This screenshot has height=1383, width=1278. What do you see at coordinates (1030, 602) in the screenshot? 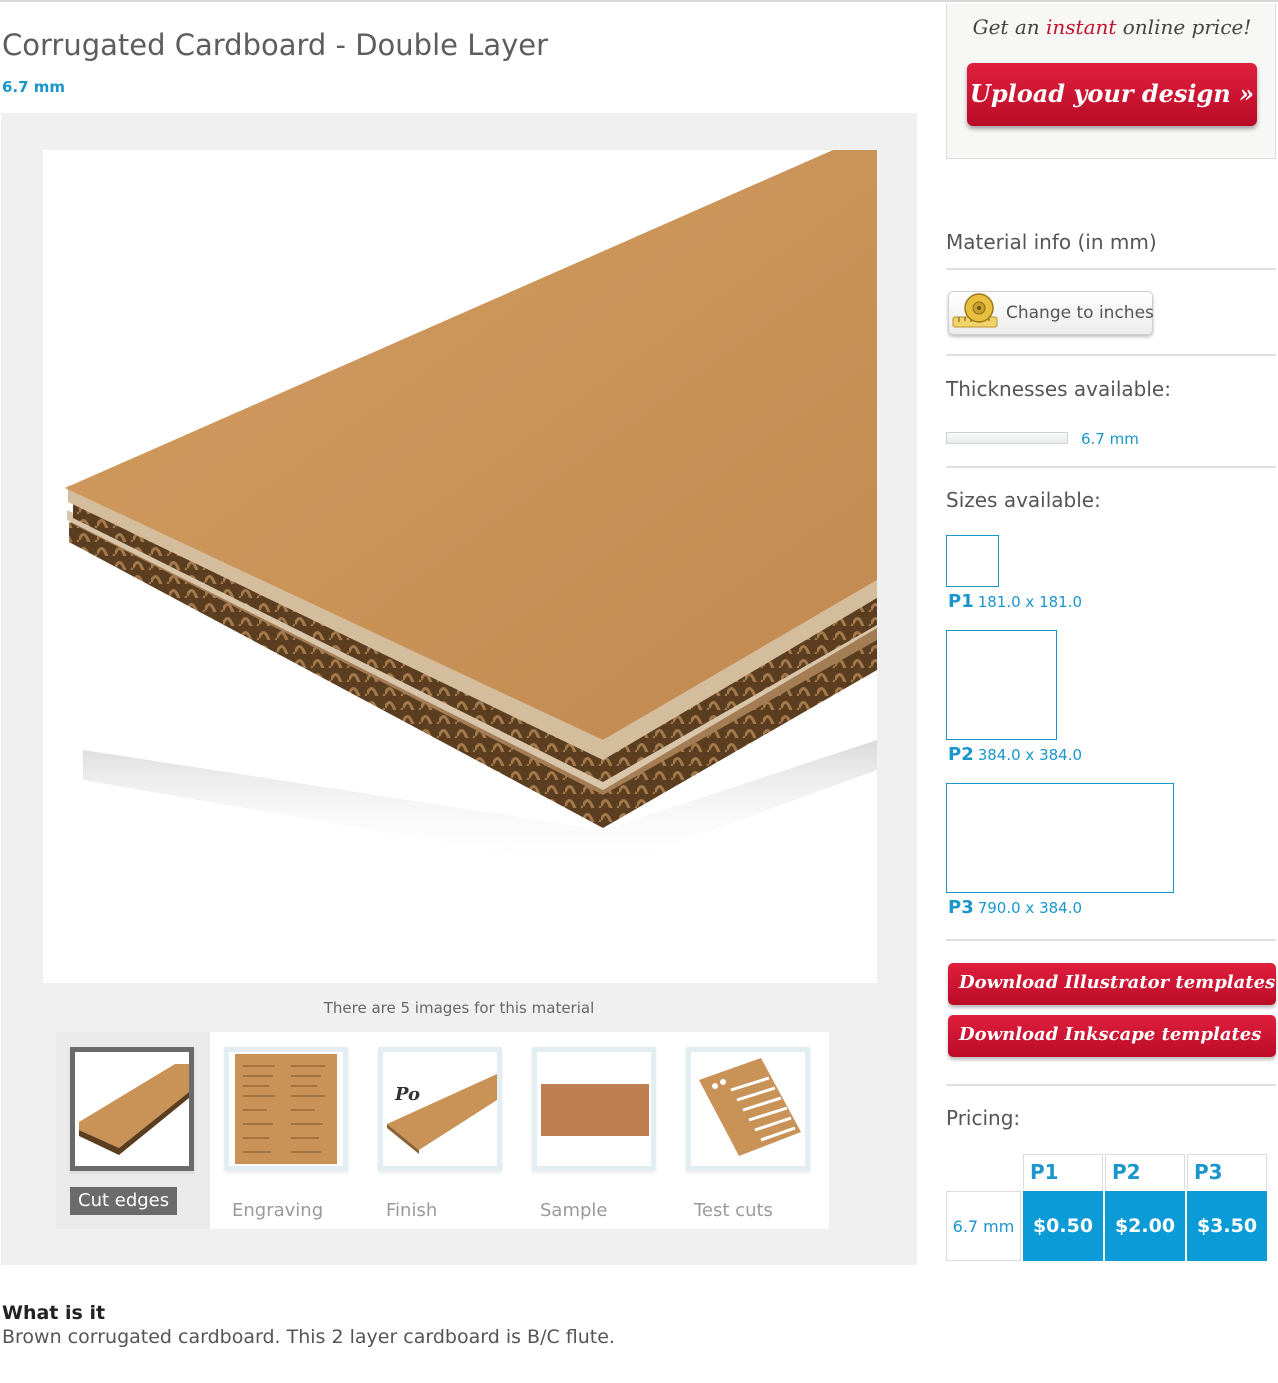
I see `size-dims: 181.0 x 181.0` at bounding box center [1030, 602].